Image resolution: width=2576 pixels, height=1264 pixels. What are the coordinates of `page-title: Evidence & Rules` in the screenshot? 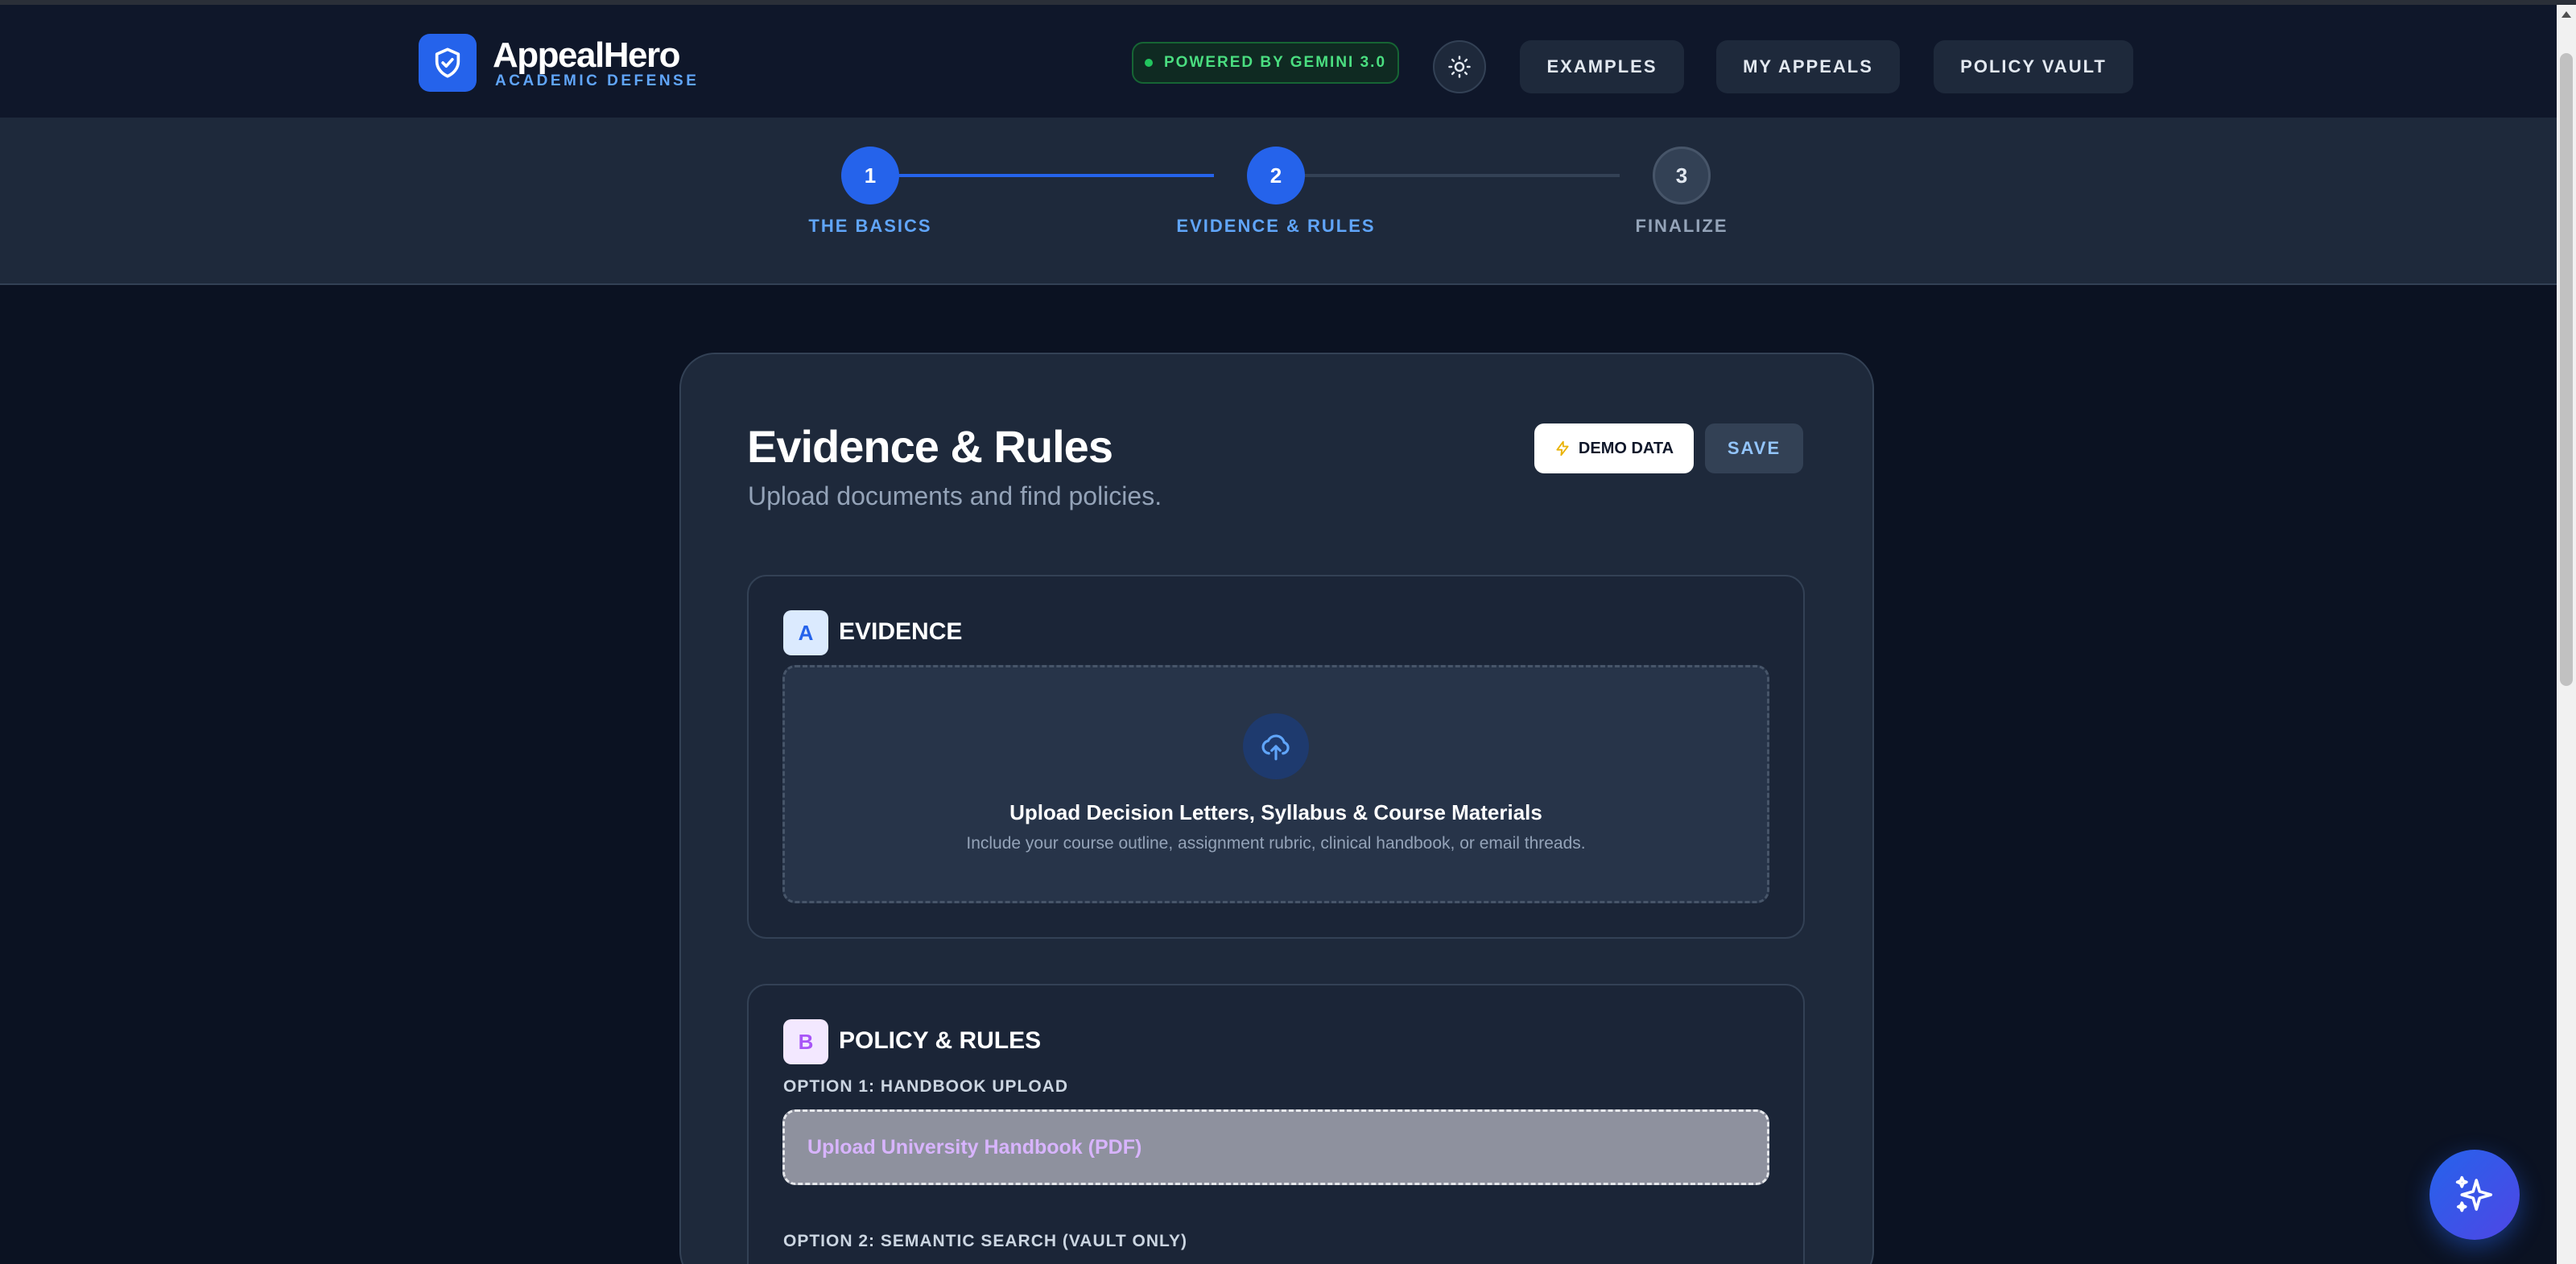 It's located at (930, 446).